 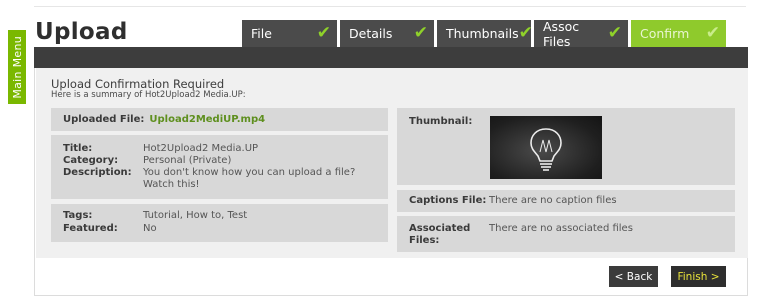 What do you see at coordinates (561, 33) in the screenshot?
I see `tab-assoc-files-label: Assoc Files` at bounding box center [561, 33].